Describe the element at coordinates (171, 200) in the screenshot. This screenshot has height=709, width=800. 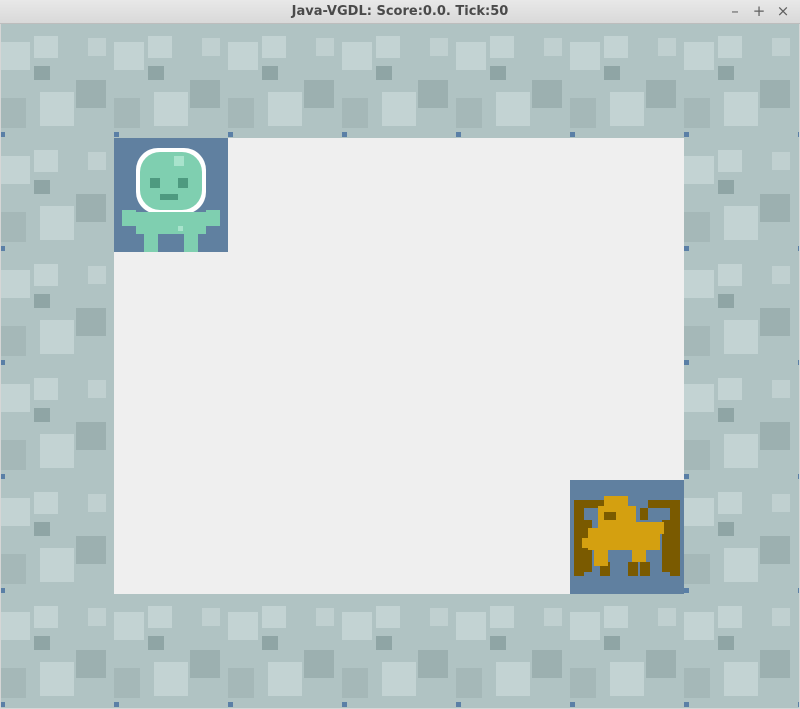
I see `avatar-icon` at that location.